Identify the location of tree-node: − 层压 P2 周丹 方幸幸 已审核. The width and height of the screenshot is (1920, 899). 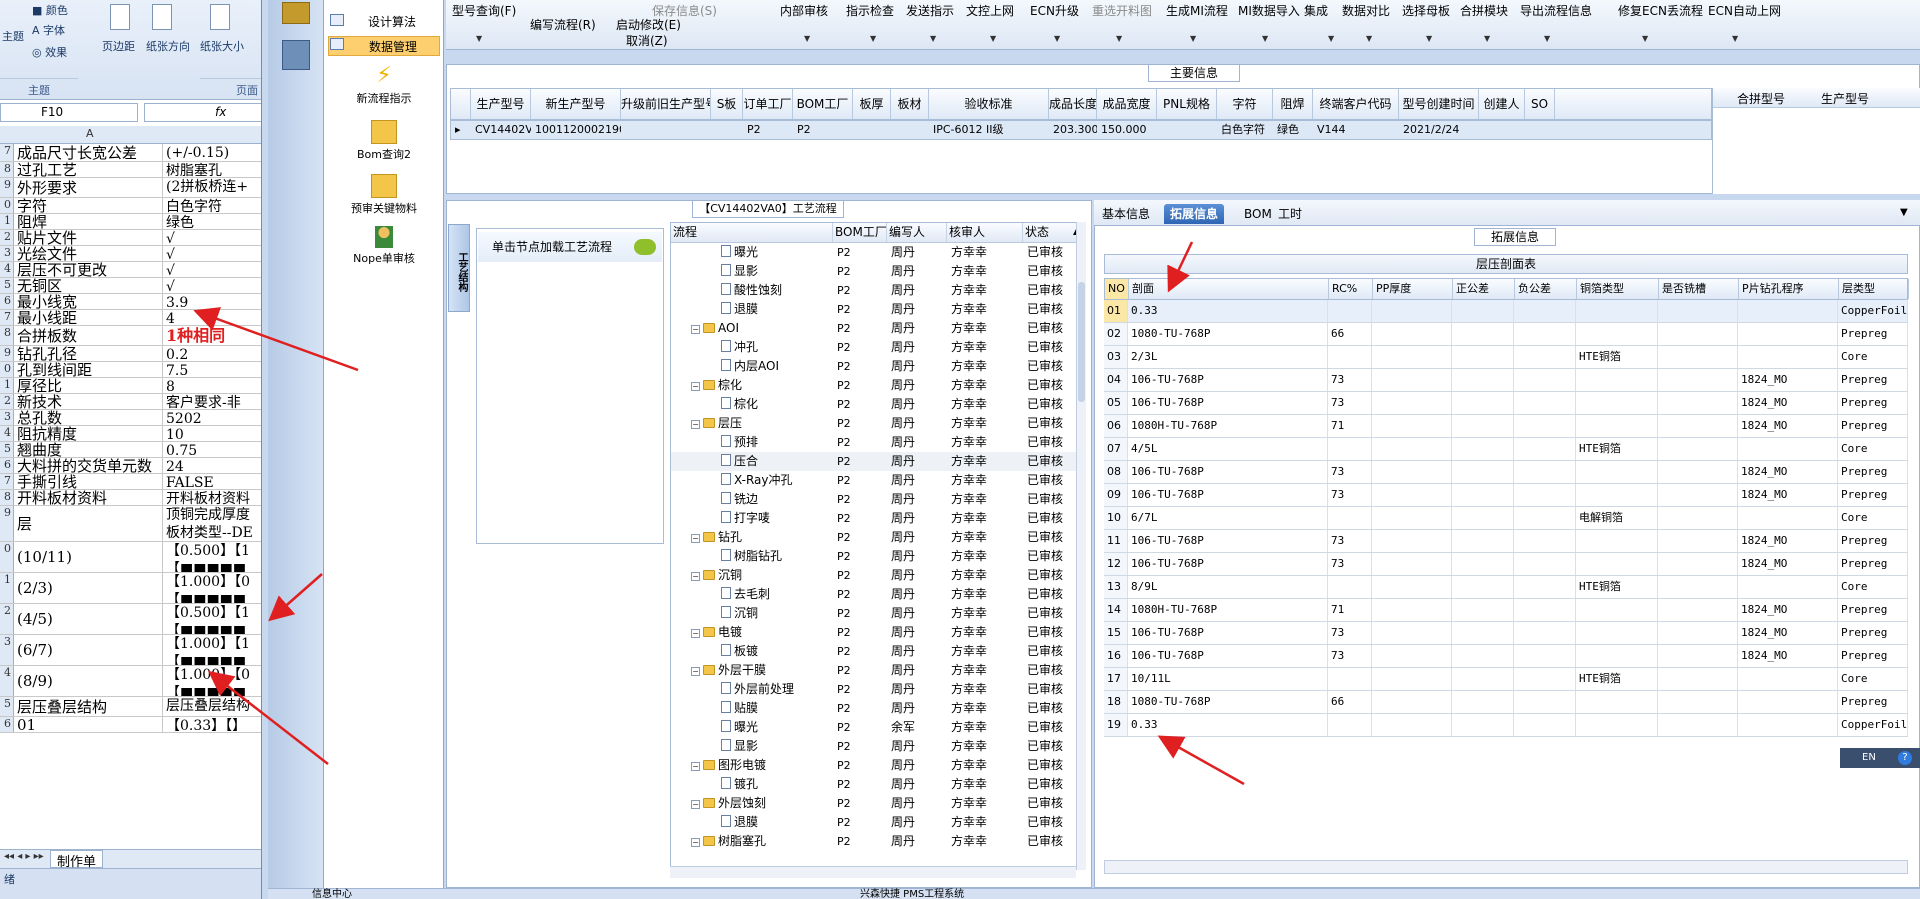
(875, 423).